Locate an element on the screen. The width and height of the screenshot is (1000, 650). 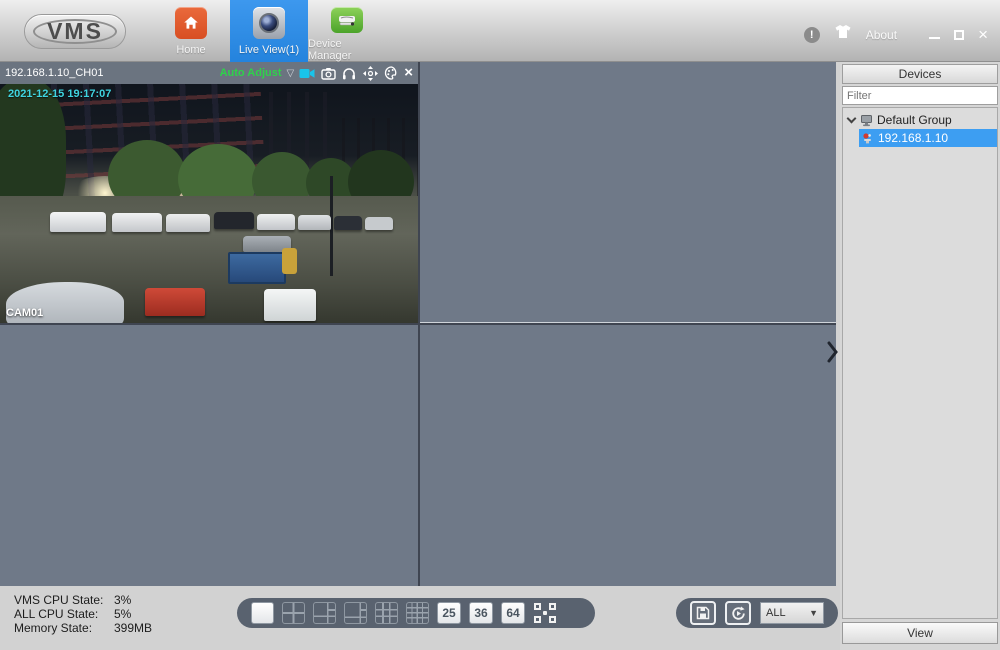
auto-adjust-dropdown-icon: ▽ is located at coordinates (291, 73).